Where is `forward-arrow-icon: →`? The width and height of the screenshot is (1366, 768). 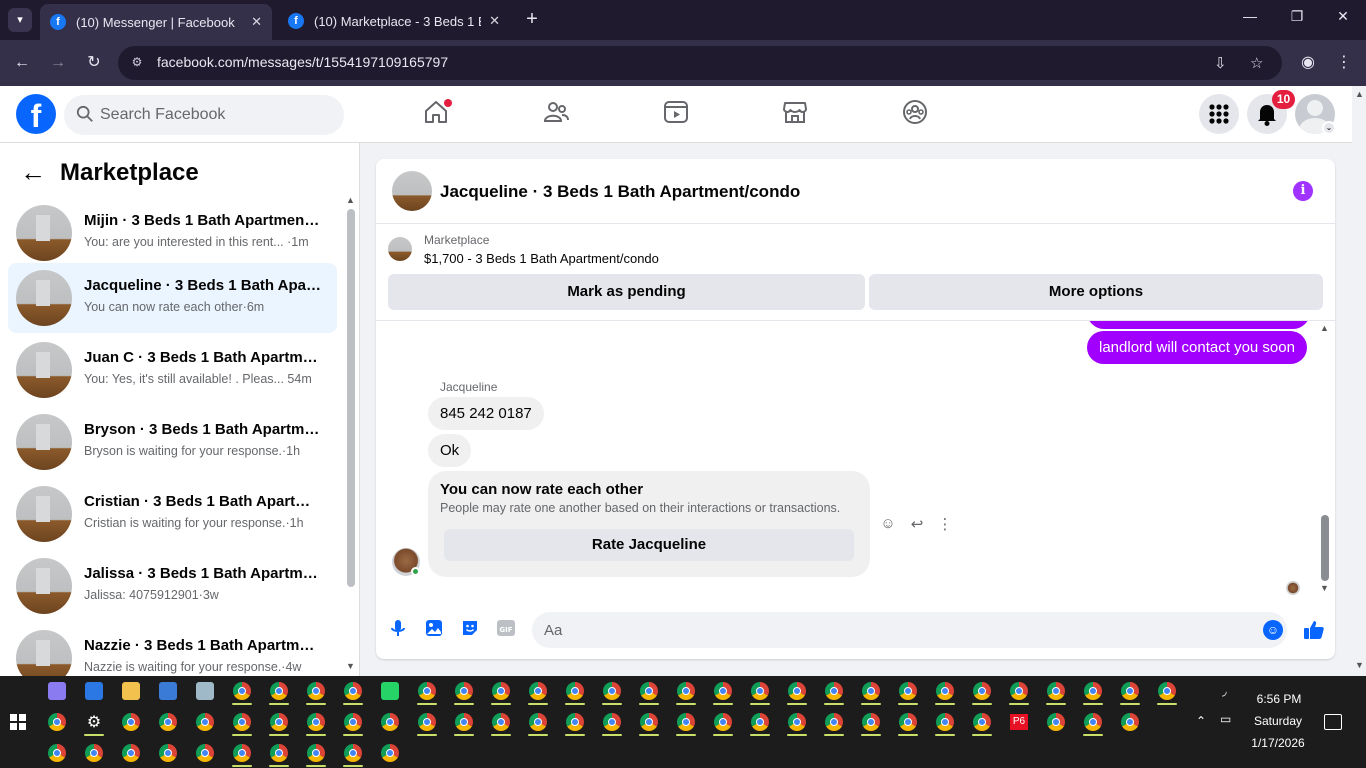 forward-arrow-icon: → is located at coordinates (58, 63).